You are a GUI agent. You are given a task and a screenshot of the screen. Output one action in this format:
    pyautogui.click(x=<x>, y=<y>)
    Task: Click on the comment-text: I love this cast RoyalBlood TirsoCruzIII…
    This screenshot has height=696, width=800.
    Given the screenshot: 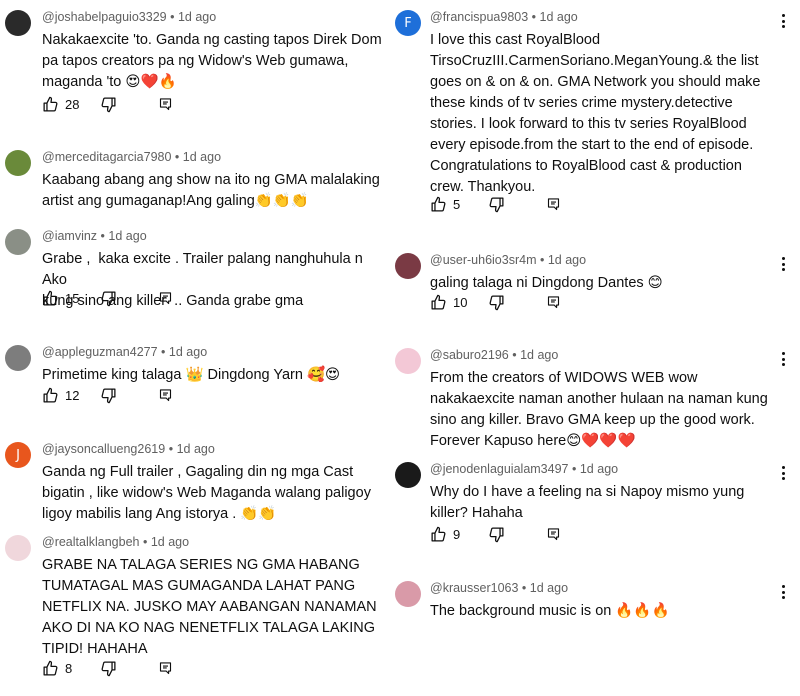 What is the action you would take?
    pyautogui.click(x=595, y=113)
    